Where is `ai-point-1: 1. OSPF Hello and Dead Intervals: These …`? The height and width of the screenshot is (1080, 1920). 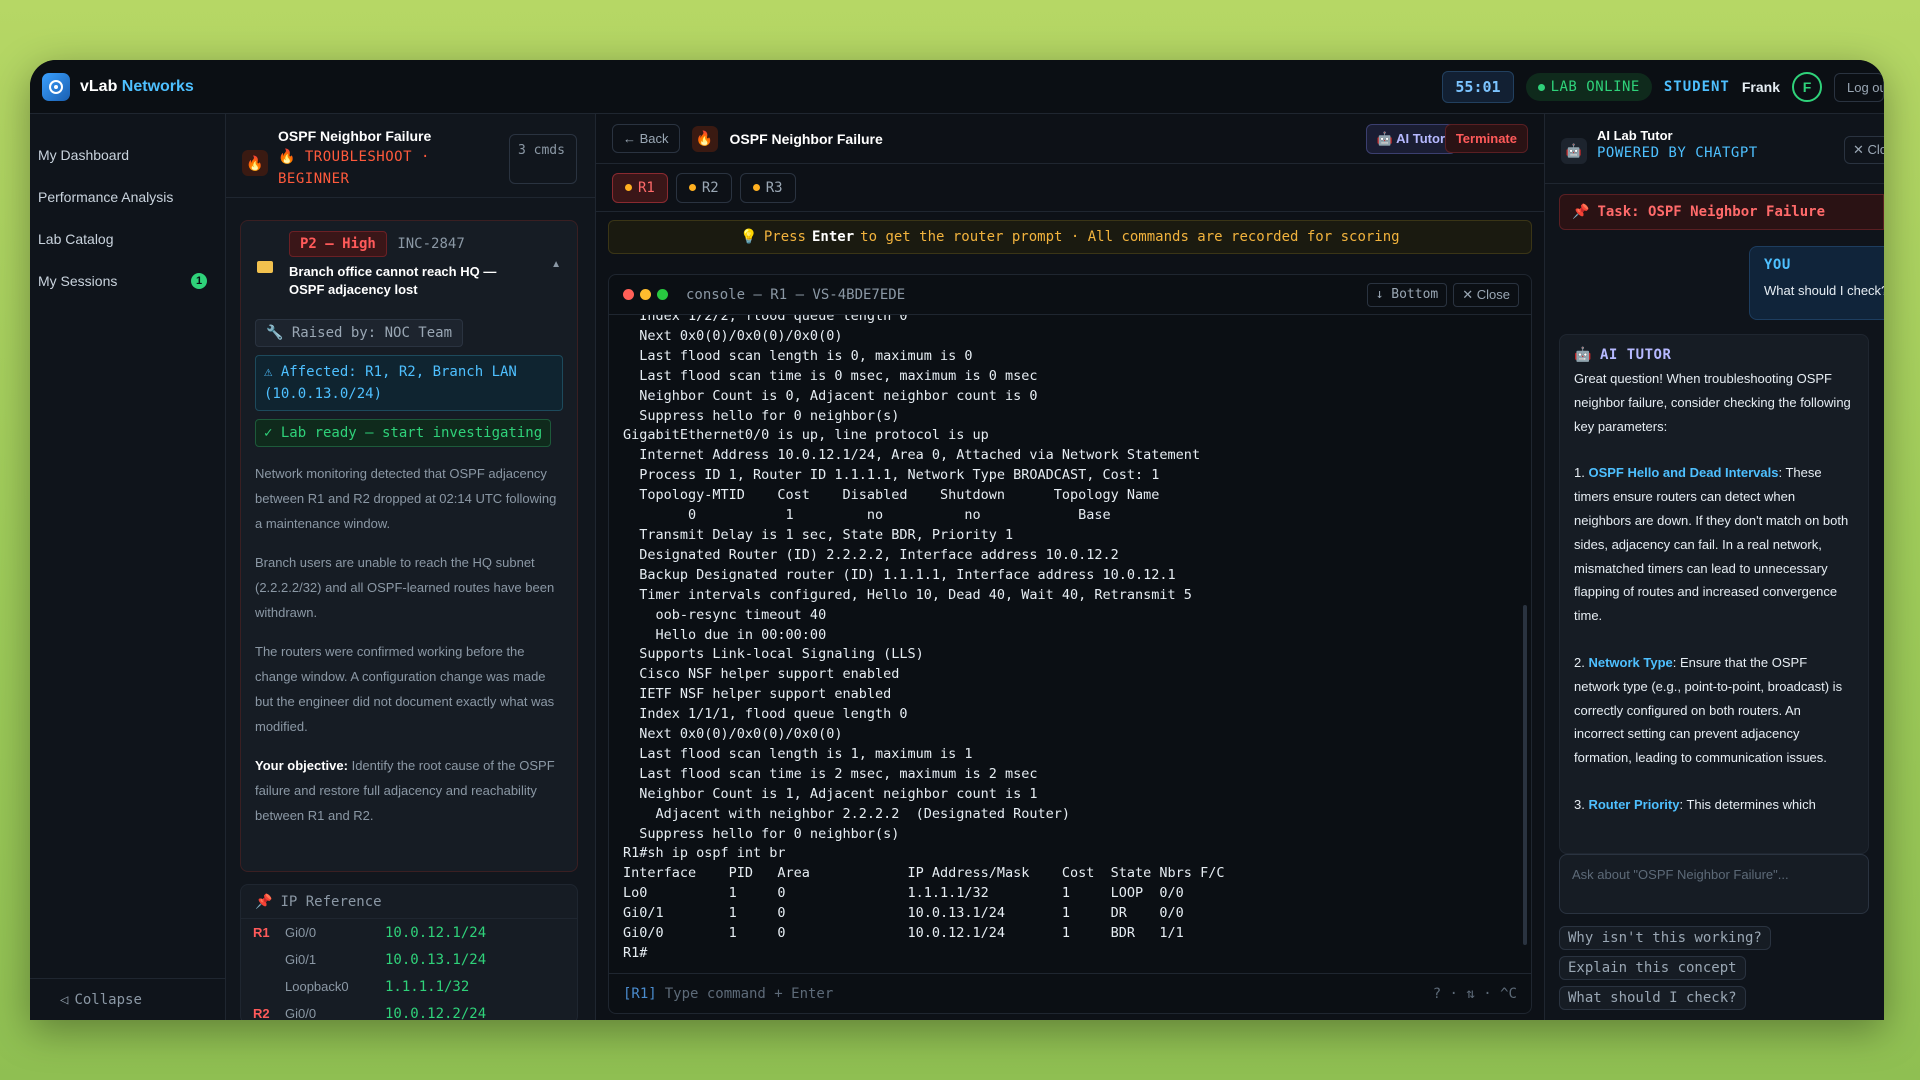 ai-point-1: 1. OSPF Hello and Dead Intervals: These … is located at coordinates (1711, 544).